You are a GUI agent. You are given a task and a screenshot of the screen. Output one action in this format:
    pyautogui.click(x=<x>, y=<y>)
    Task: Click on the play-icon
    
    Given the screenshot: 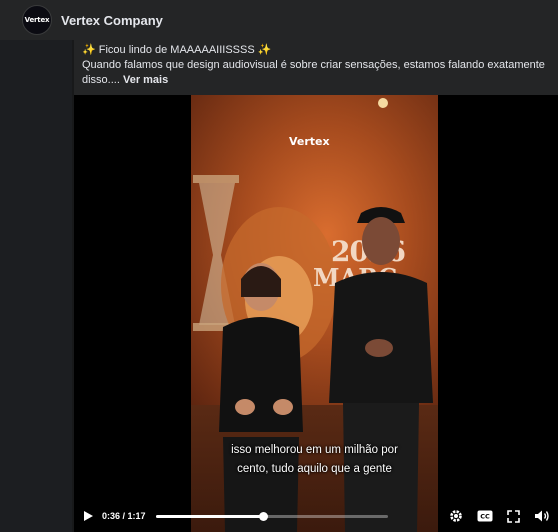 What is the action you would take?
    pyautogui.click(x=88, y=516)
    